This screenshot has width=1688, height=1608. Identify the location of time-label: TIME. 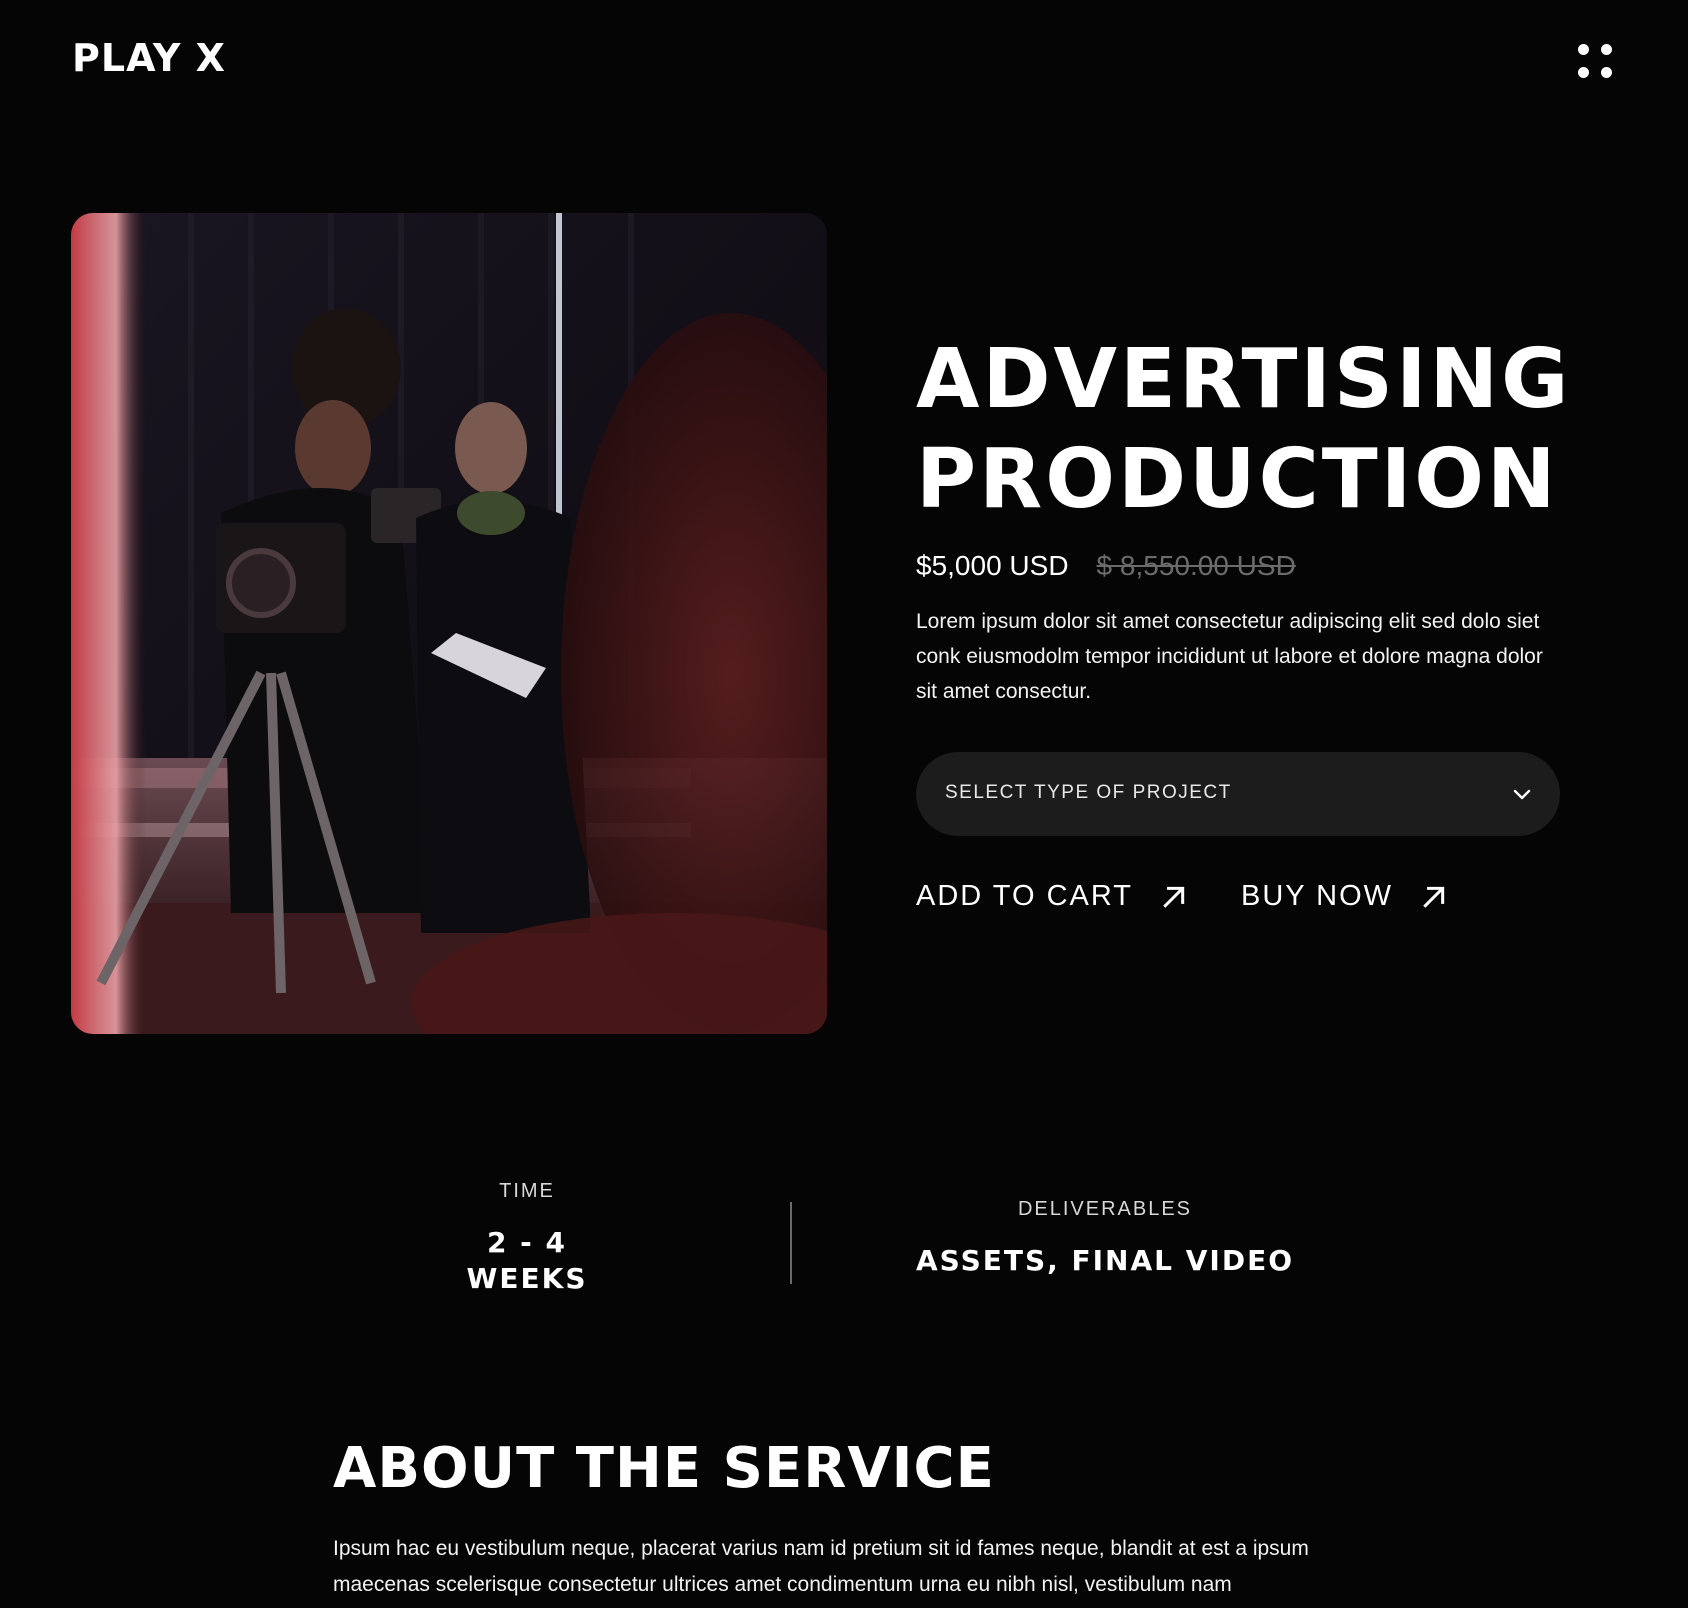
(527, 1191).